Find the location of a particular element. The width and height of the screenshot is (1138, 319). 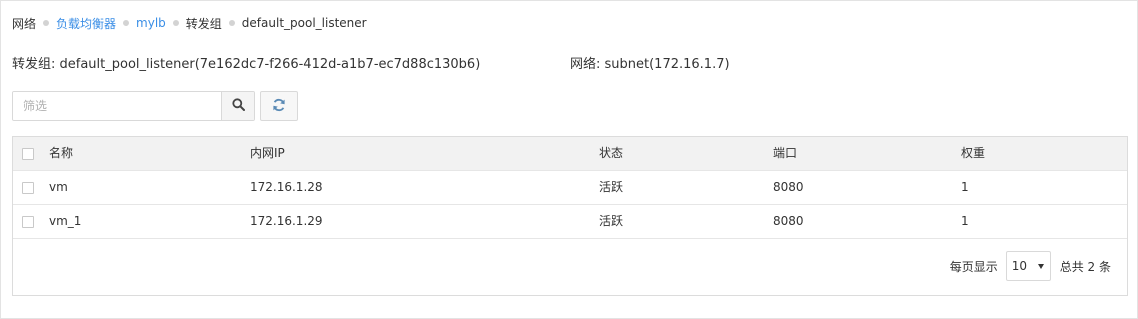

page-size-select: 10 is located at coordinates (1028, 266).